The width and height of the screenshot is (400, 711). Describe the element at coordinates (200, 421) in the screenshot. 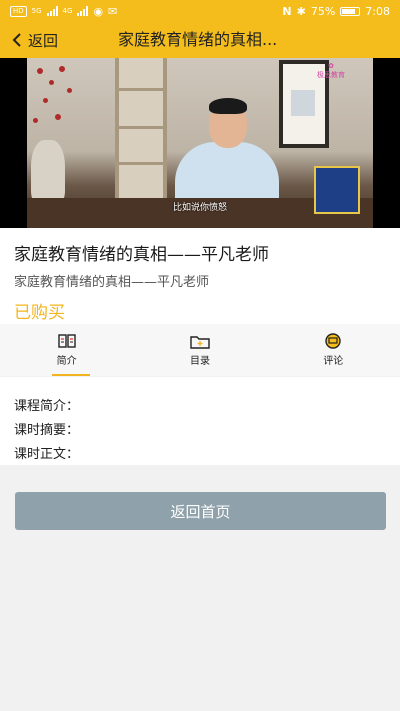

I see `course-details: 课程简介： 课时摘要： 课时正文：` at that location.